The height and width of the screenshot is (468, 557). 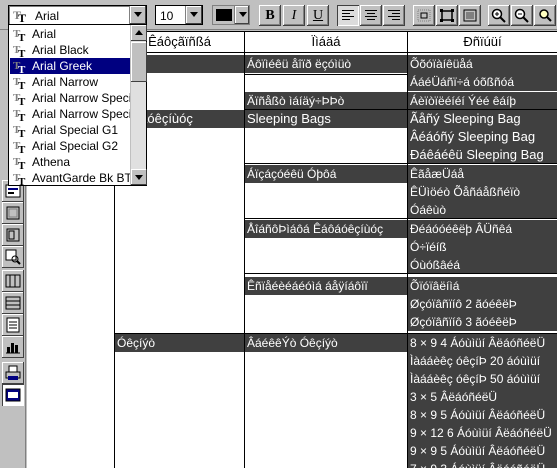 What do you see at coordinates (224, 15) in the screenshot?
I see `text-color-swatch` at bounding box center [224, 15].